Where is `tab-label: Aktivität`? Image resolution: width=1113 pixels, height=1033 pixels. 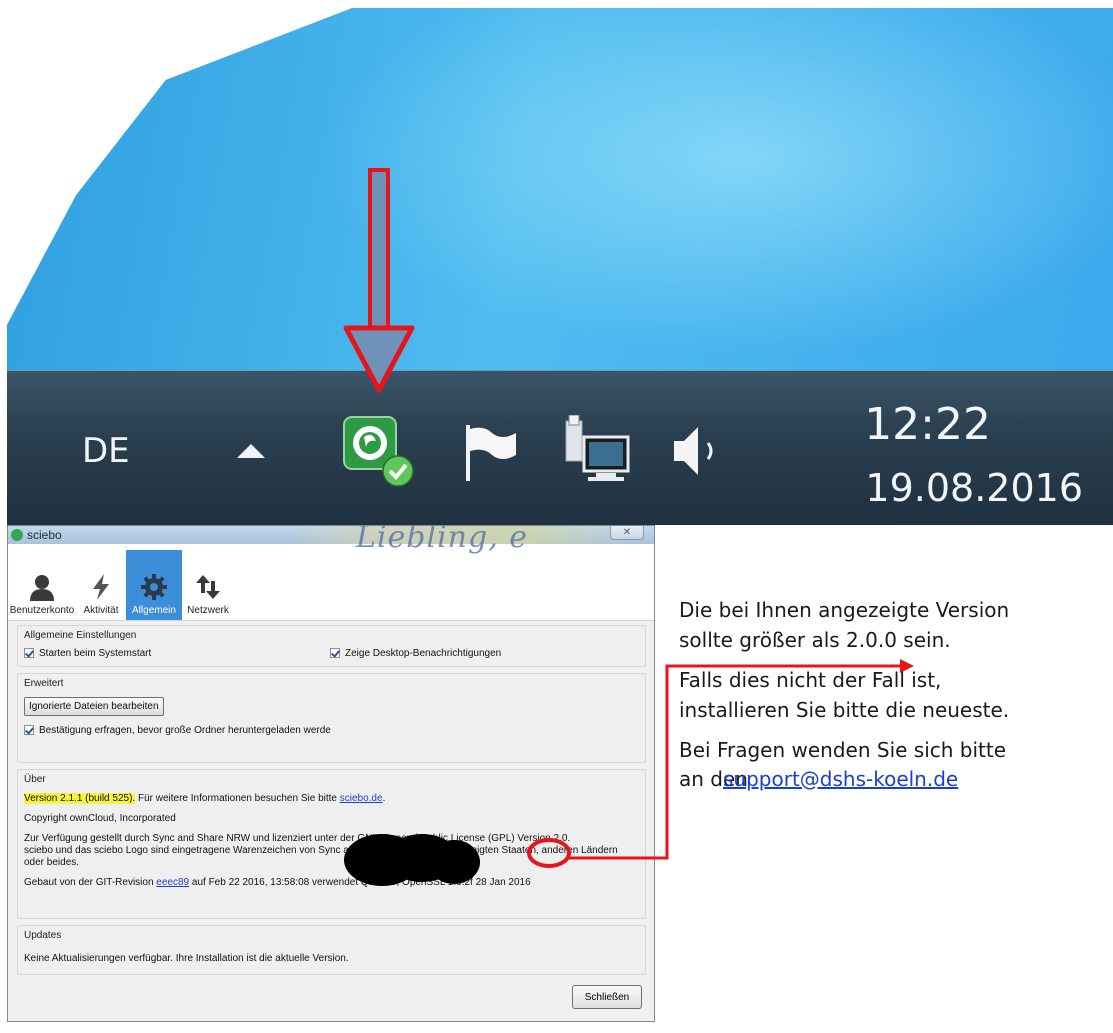 tab-label: Aktivität is located at coordinates (101, 610).